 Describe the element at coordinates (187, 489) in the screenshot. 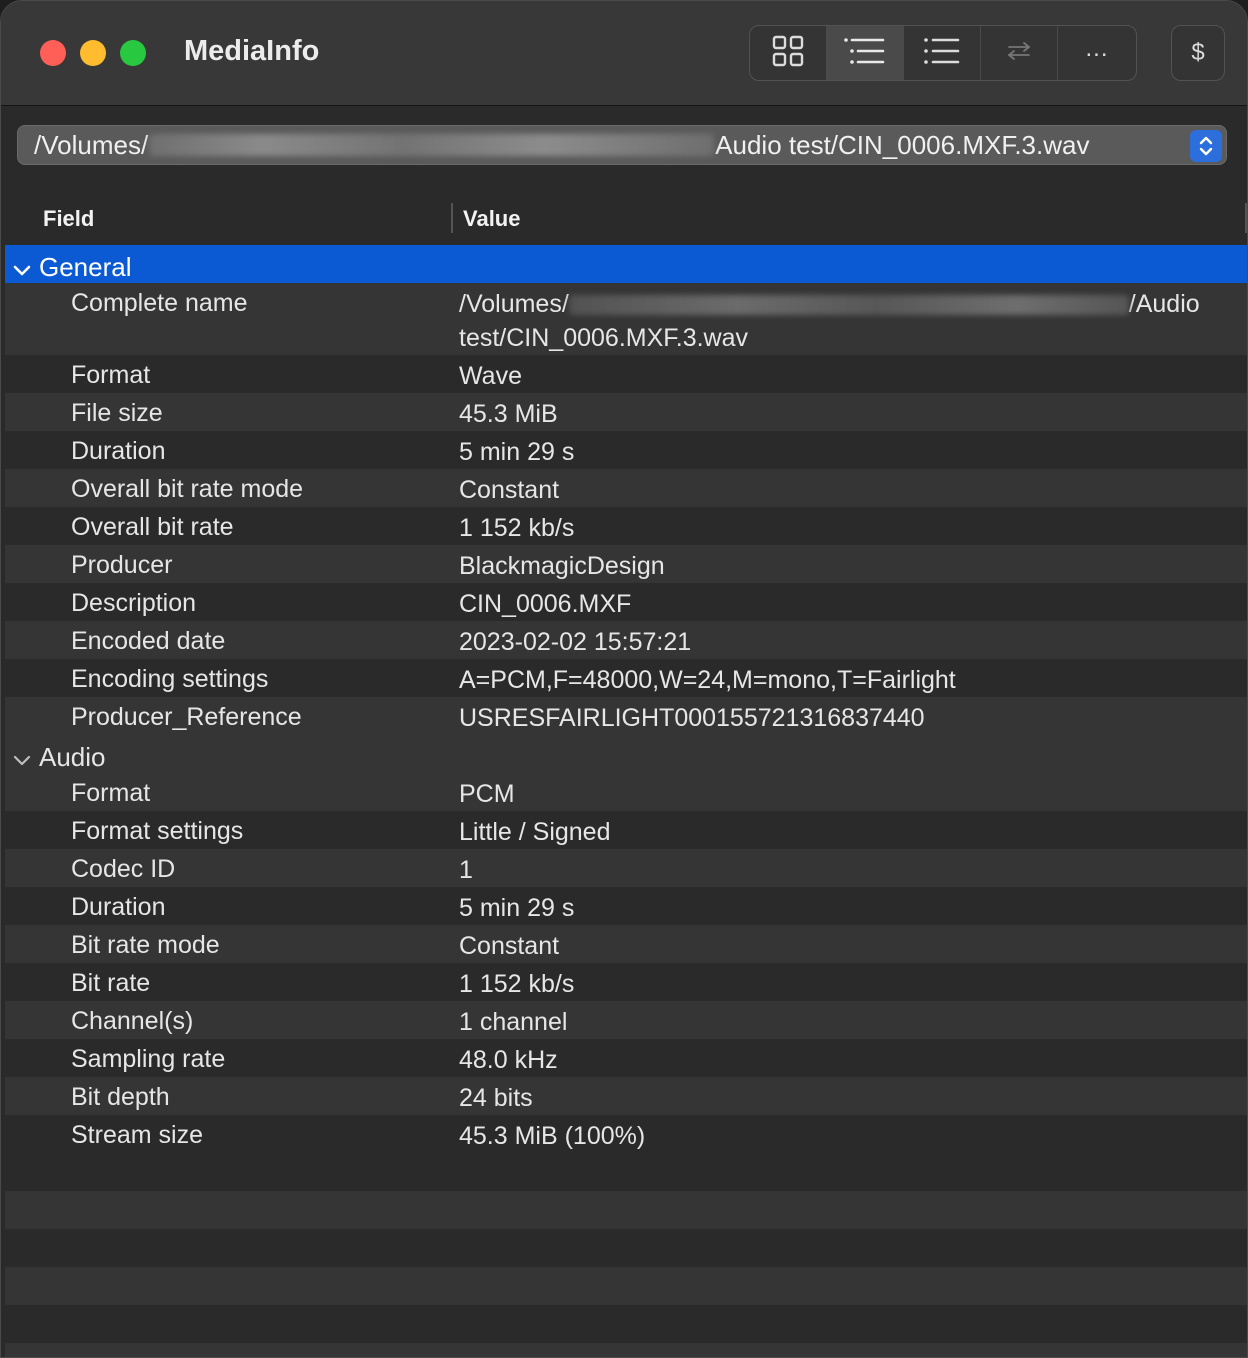

I see `field-cell: Overall bit rate mode` at that location.